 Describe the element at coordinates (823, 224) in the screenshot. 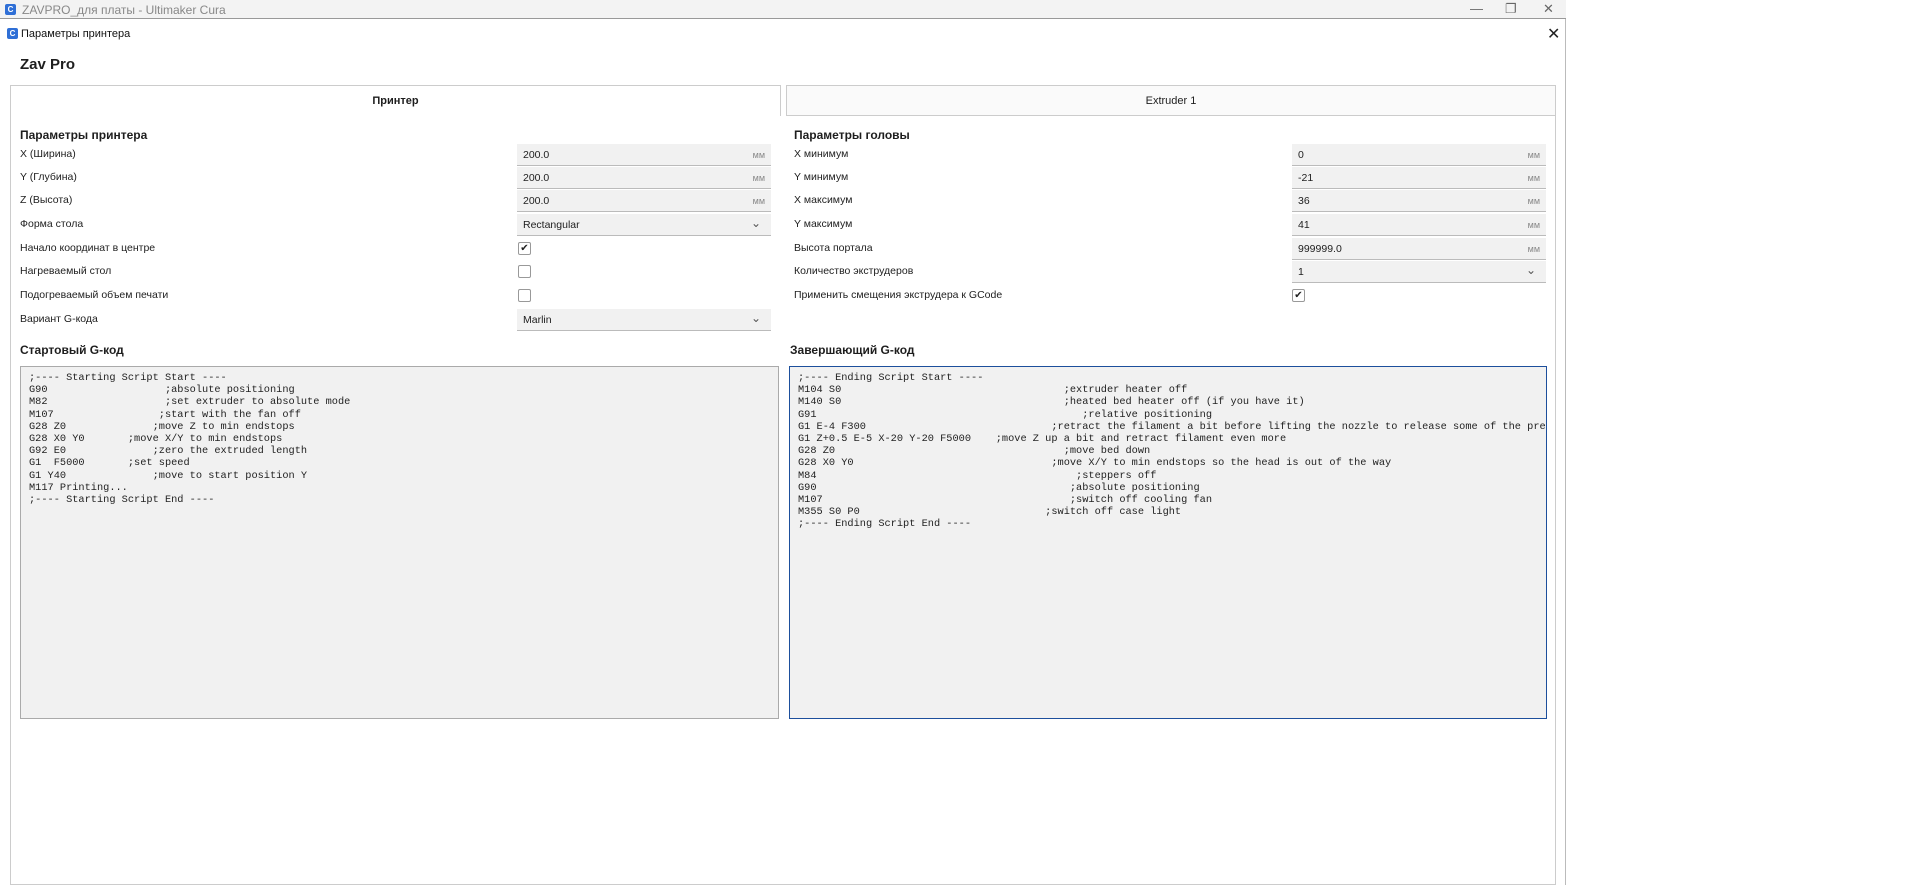

I see `ymax-label: Y максимум` at that location.